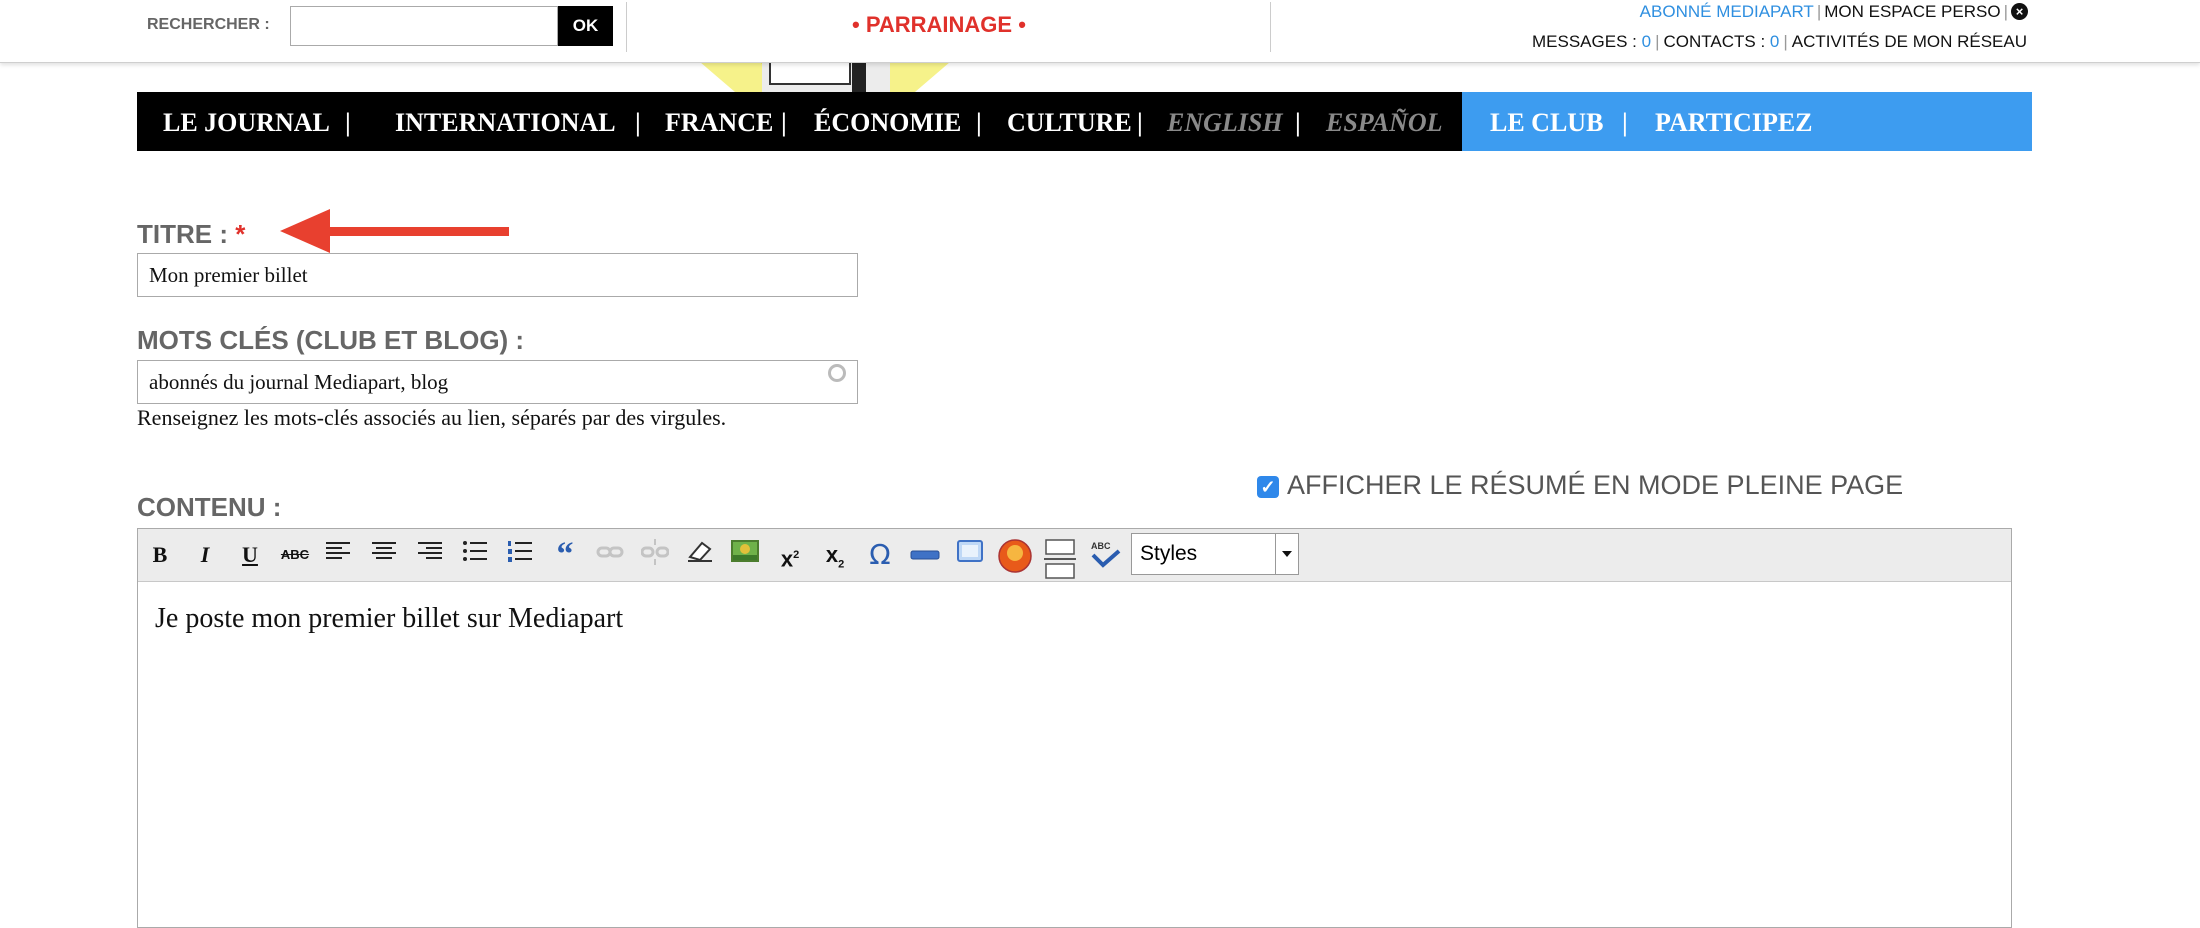 The image size is (2200, 928). What do you see at coordinates (505, 121) in the screenshot?
I see `nav-item-international: INTERNATIONAL` at bounding box center [505, 121].